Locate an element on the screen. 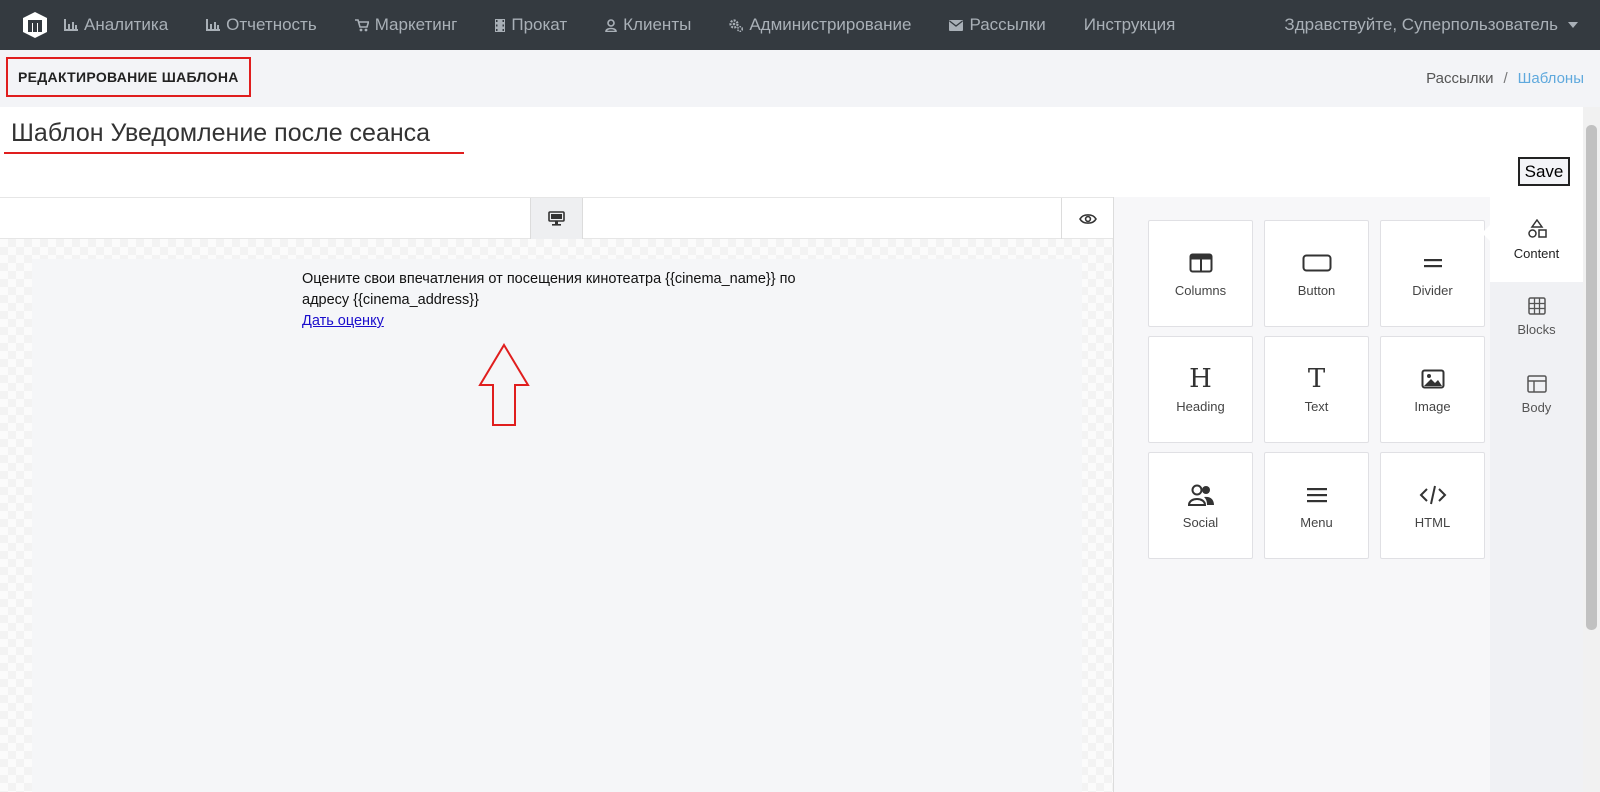 This screenshot has height=792, width=1600. cart-icon is located at coordinates (361, 24).